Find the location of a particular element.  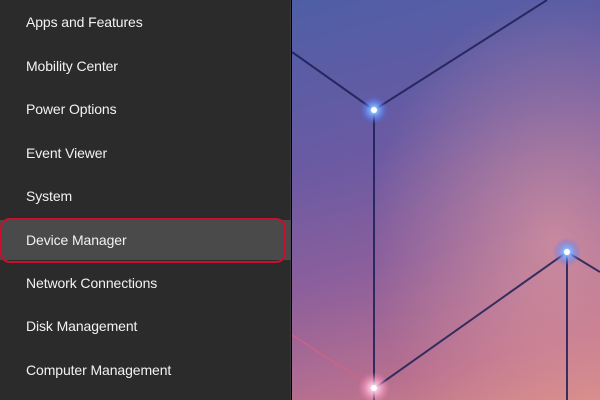

menu-item-label: Apps and Features is located at coordinates (84, 22).